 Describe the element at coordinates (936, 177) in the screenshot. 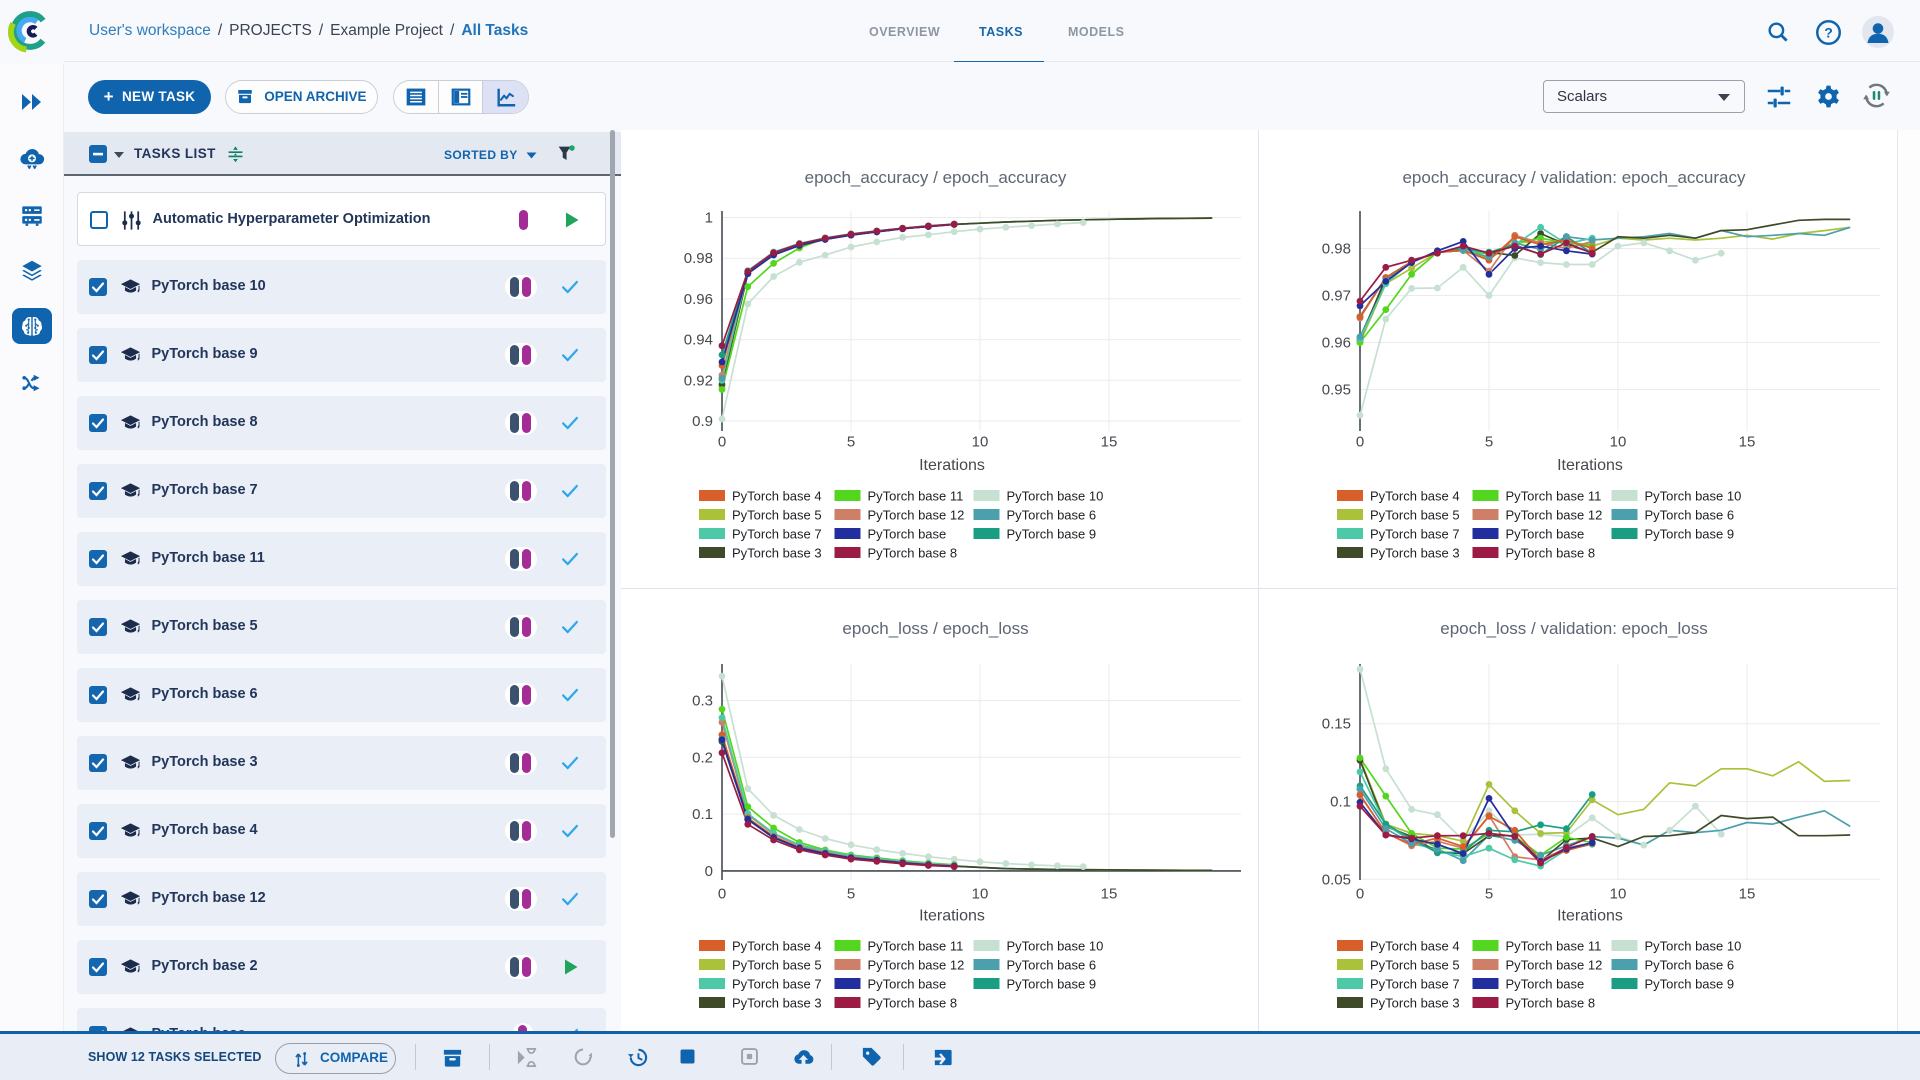

I see `svg-text:epoch_accuracy / epoch_accurac: epoch_accuracy / epoch_accuracy` at that location.